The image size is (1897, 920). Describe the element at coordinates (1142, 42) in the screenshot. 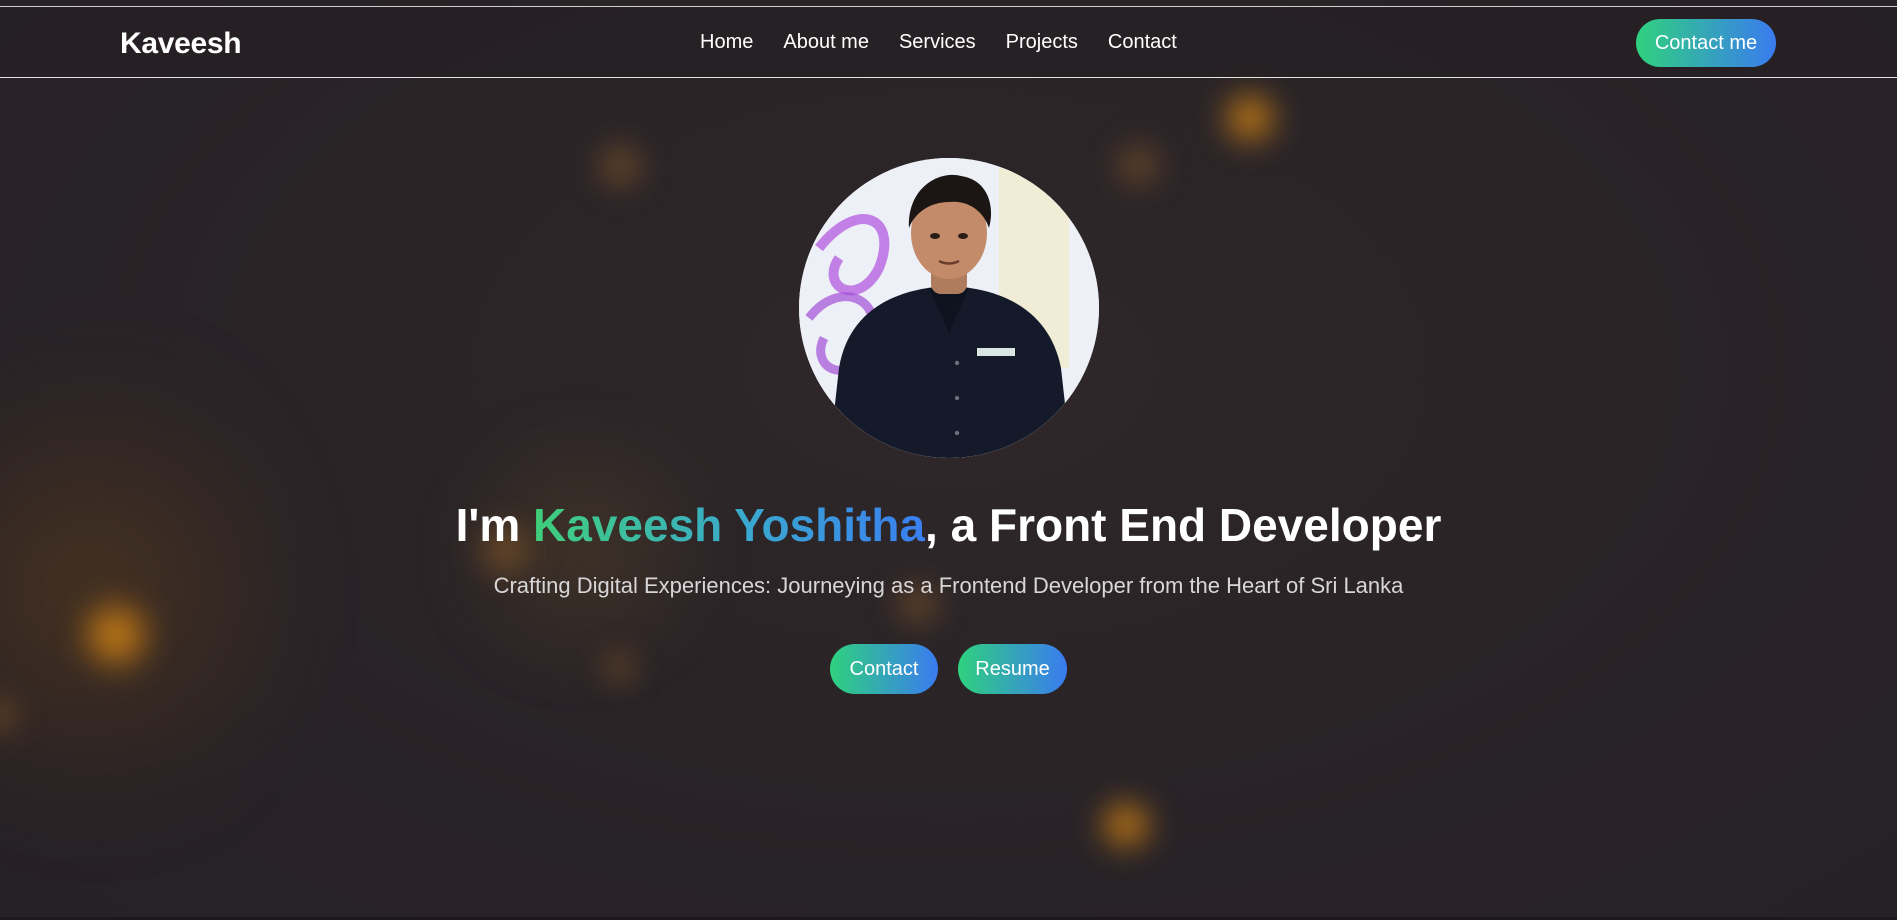

I see `nav-link-contact: Contact` at that location.